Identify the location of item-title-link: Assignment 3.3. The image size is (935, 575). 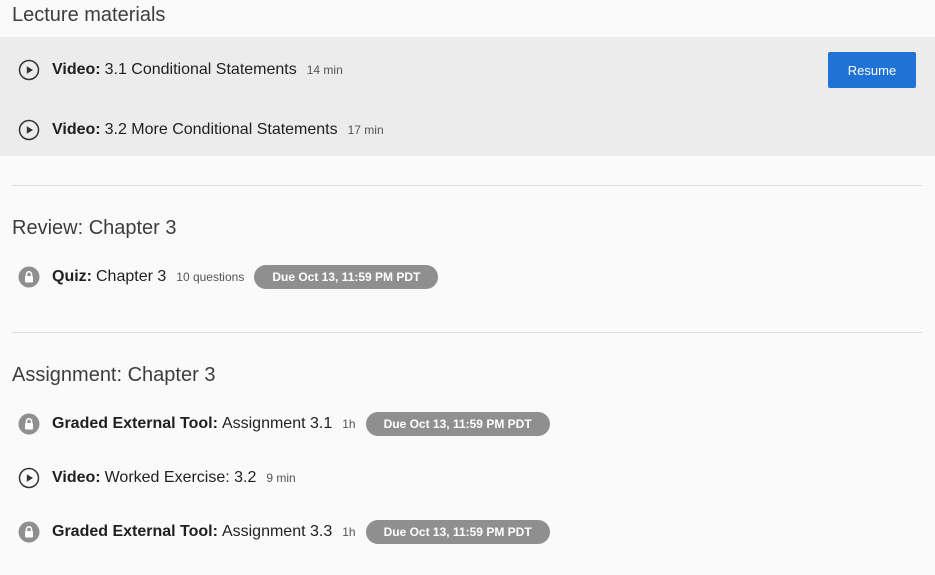
(277, 532).